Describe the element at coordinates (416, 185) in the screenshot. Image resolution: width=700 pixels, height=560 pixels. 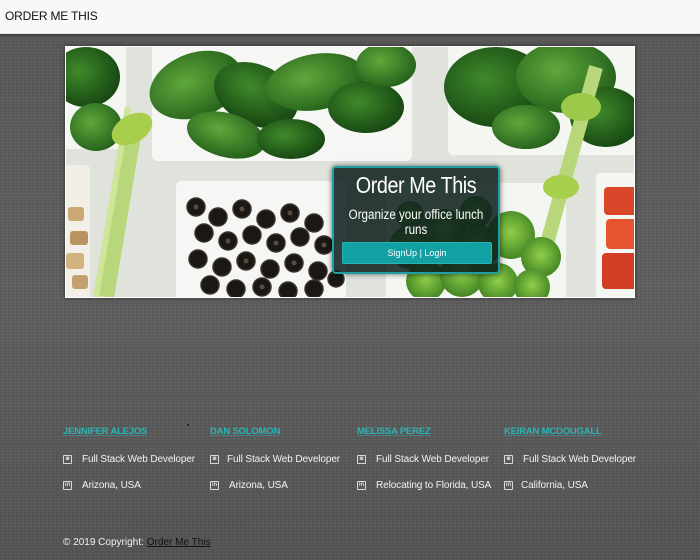
I see `hero-title: Order Me This` at that location.